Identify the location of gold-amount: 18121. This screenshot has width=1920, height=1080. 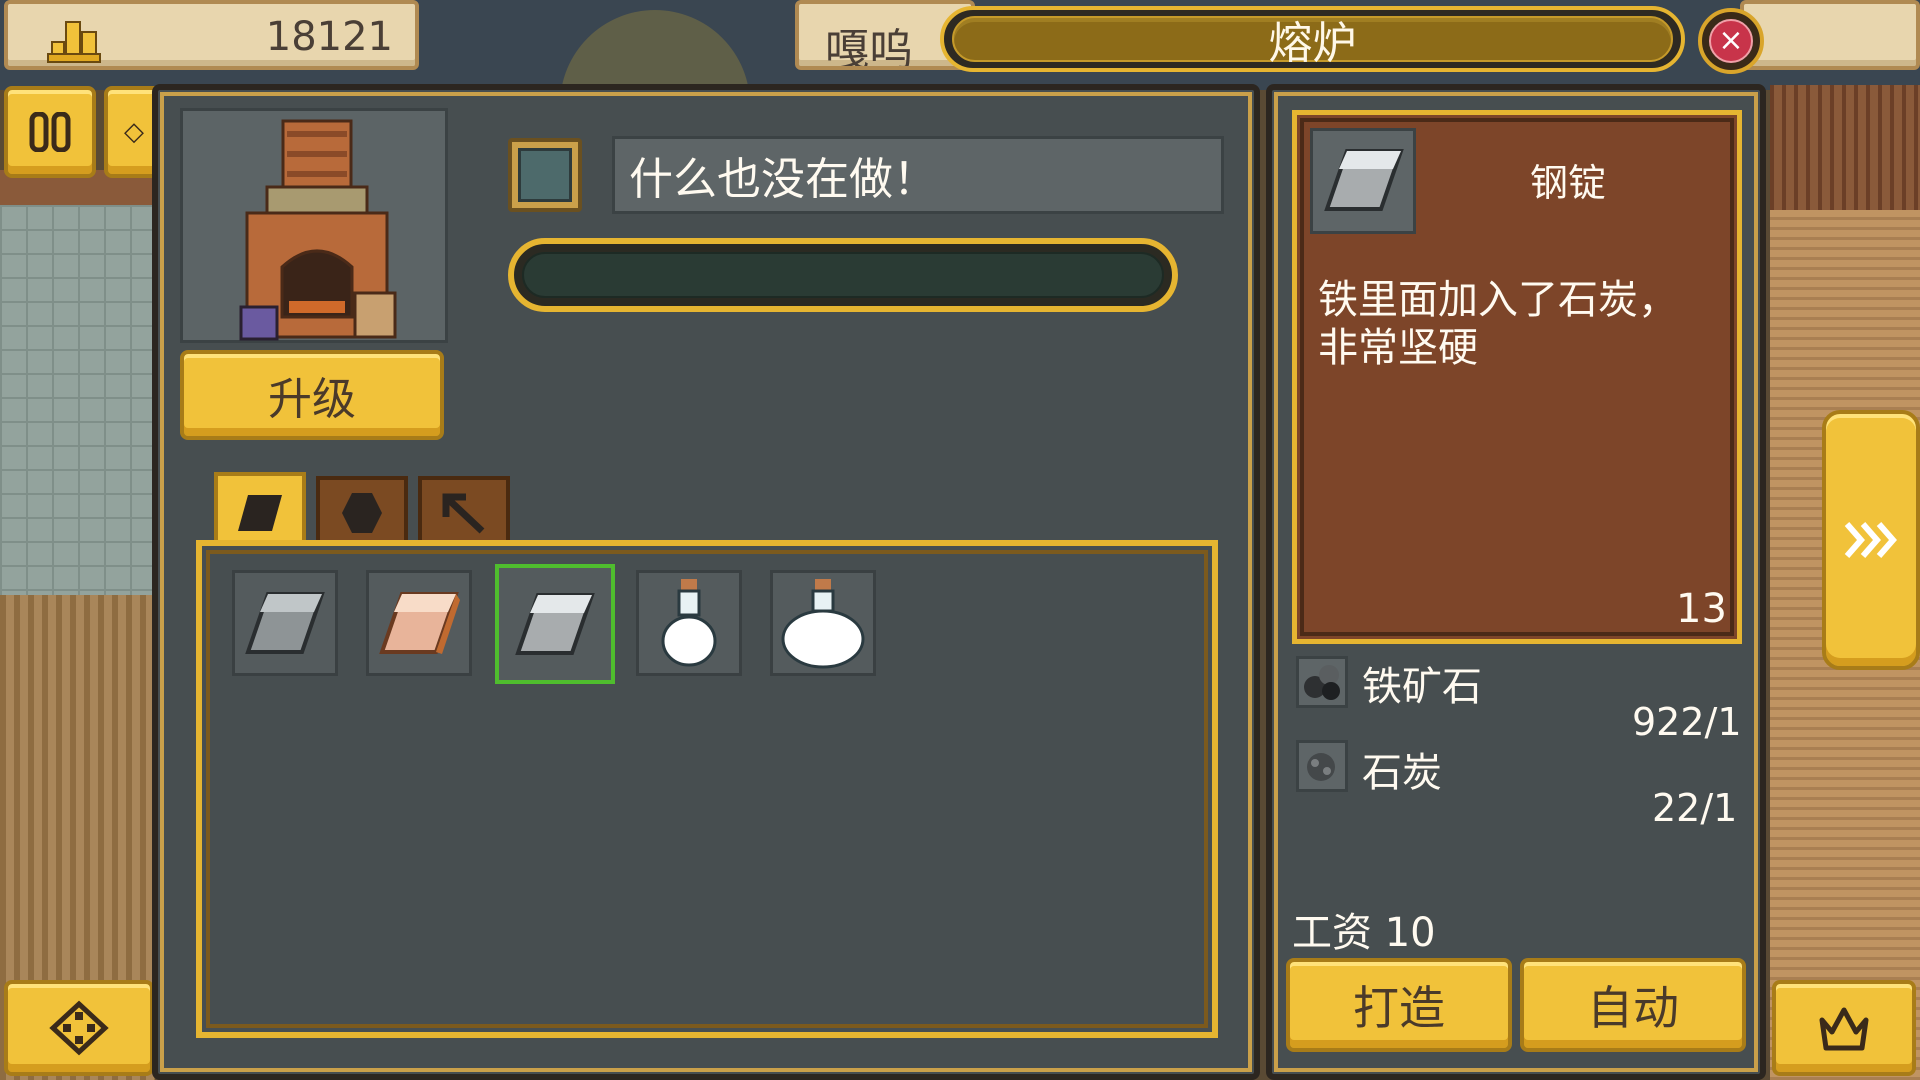
(329, 37).